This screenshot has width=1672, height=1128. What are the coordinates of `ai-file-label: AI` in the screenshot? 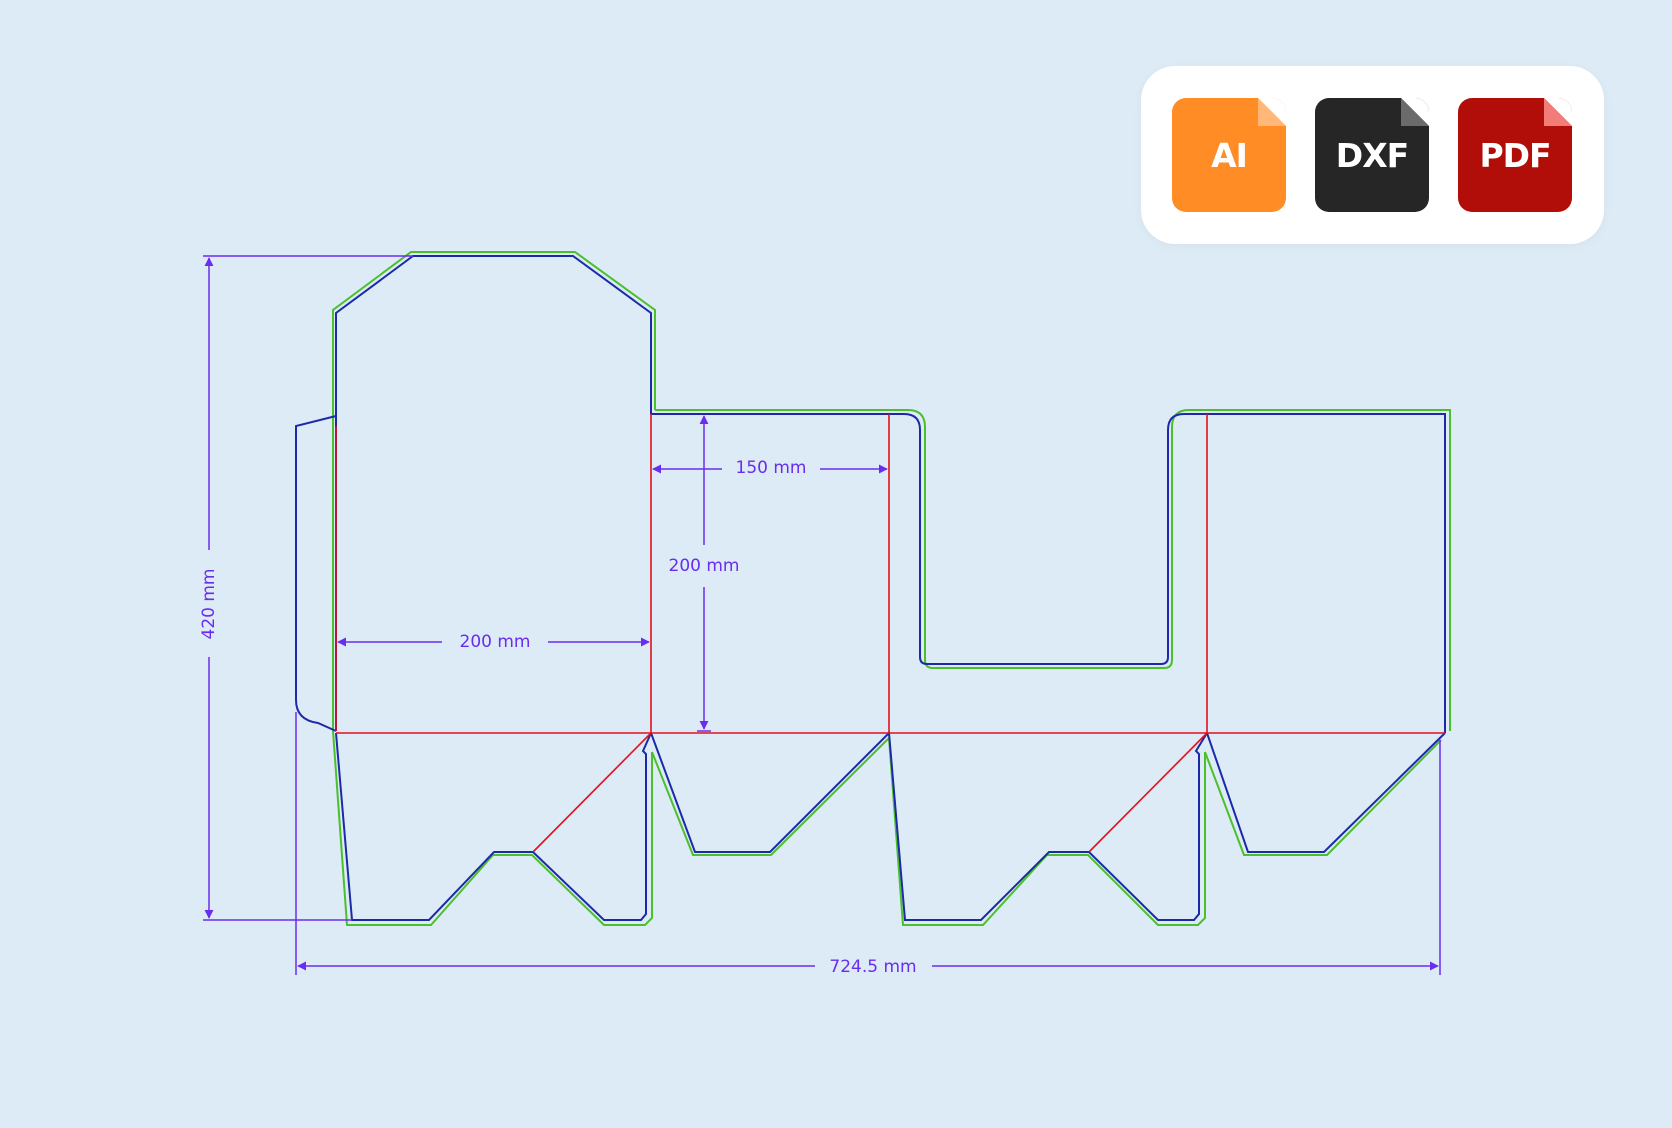 It's located at (1229, 155).